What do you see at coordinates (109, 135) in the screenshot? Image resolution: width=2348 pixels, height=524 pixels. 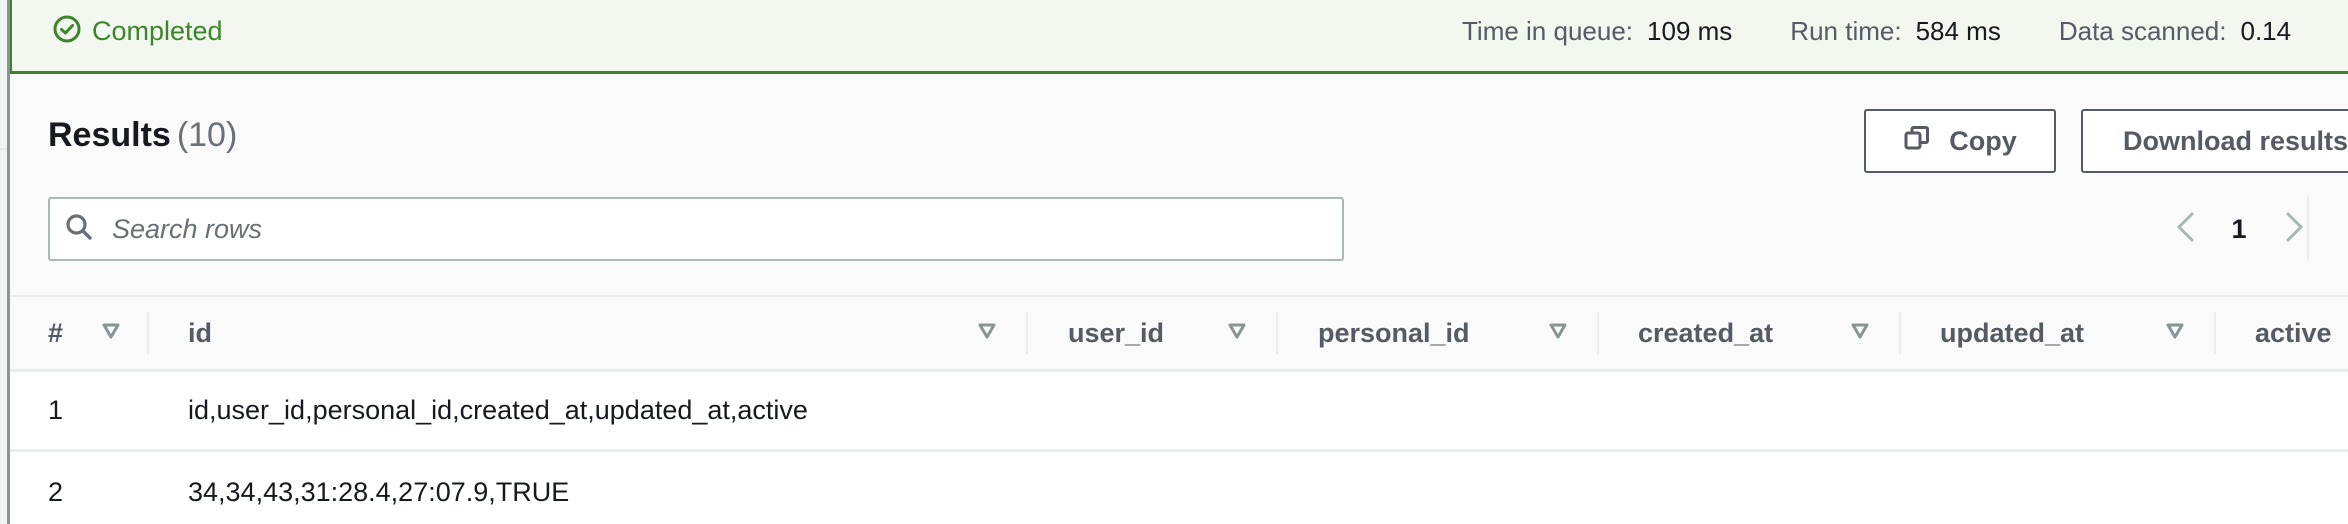 I see `results-title: Results` at bounding box center [109, 135].